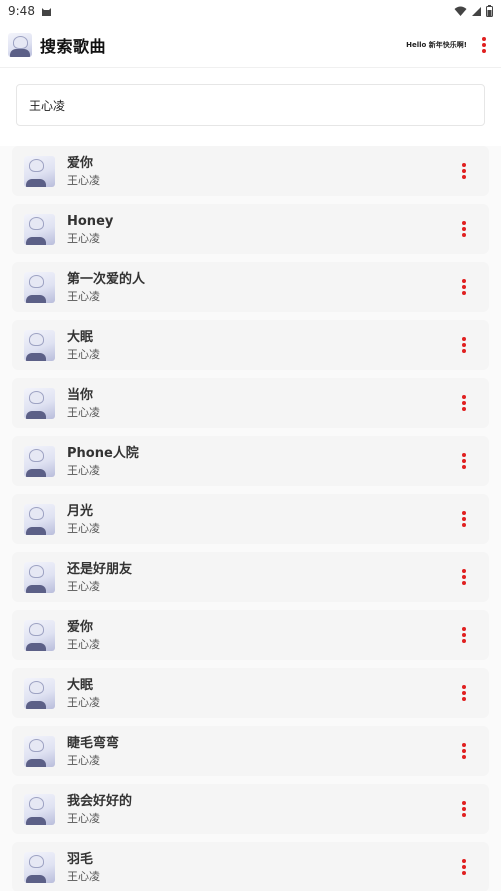 The height and width of the screenshot is (891, 501). I want to click on page-title: 搜索歌曲, so click(73, 46).